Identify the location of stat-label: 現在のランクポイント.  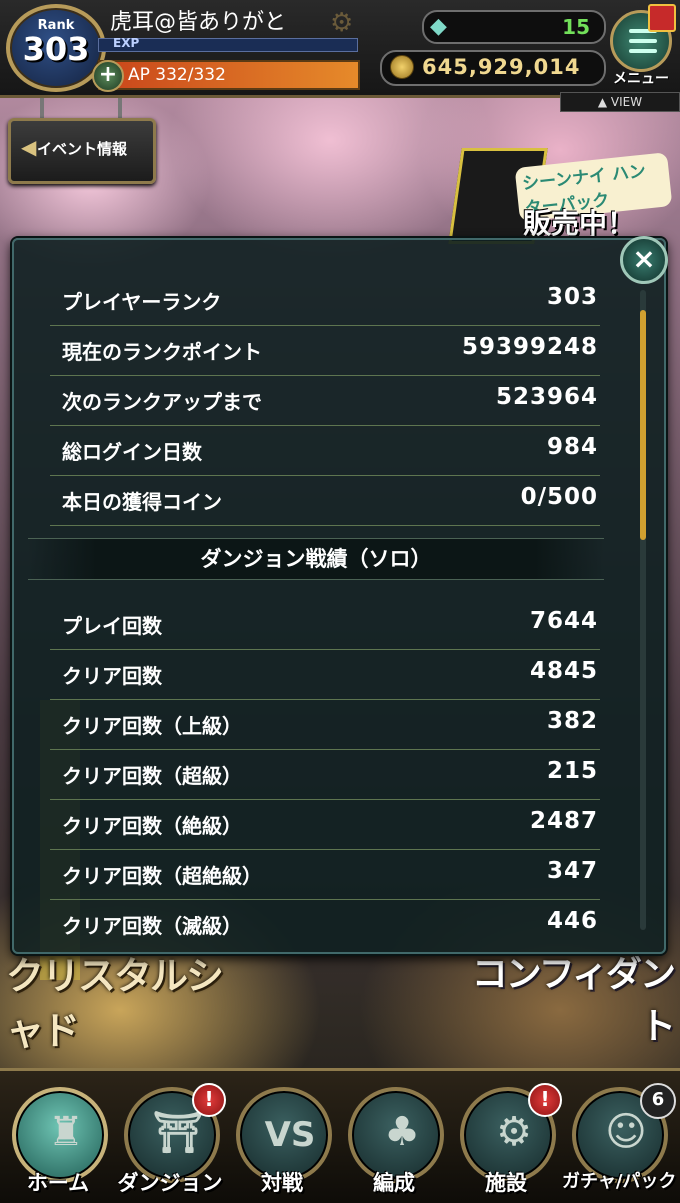
(162, 352).